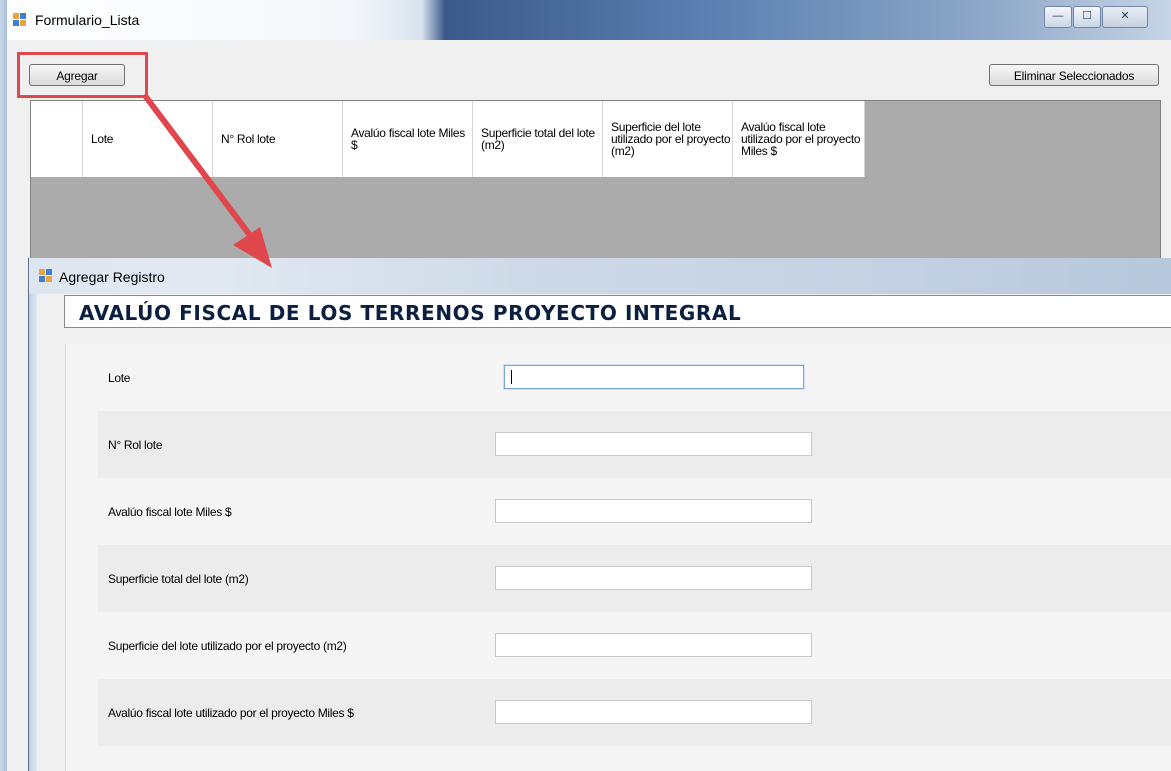 The image size is (1171, 771). Describe the element at coordinates (33, 532) in the screenshot. I see `dialog-border` at that location.